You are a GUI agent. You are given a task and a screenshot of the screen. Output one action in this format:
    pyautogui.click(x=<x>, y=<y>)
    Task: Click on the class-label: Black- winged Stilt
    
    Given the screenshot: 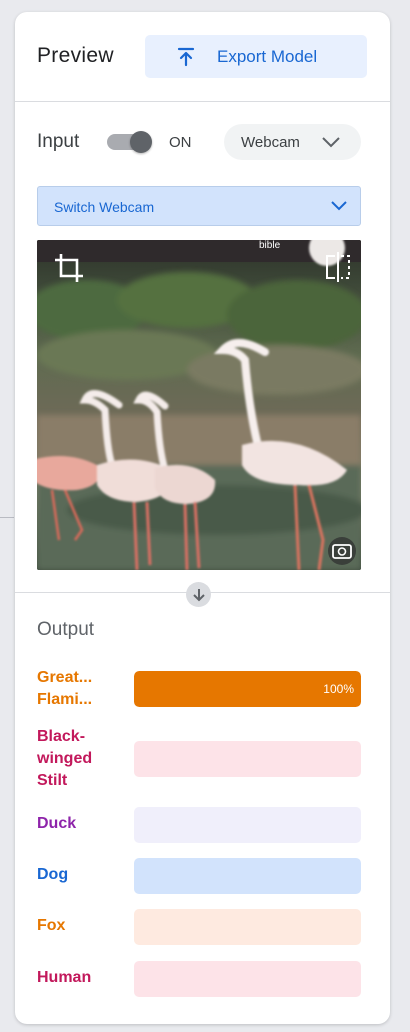 What is the action you would take?
    pyautogui.click(x=65, y=758)
    